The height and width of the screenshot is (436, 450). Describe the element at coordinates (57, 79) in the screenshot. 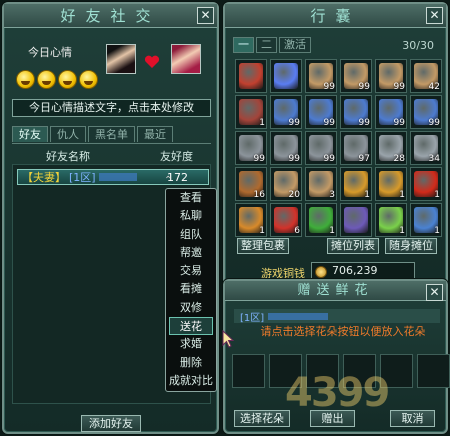

I see `mood-smiles` at that location.